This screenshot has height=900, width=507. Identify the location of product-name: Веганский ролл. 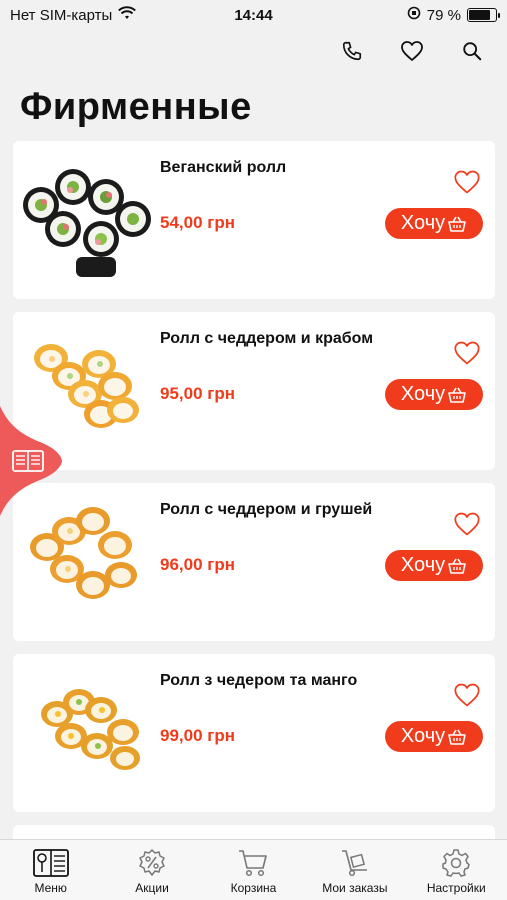
(223, 168).